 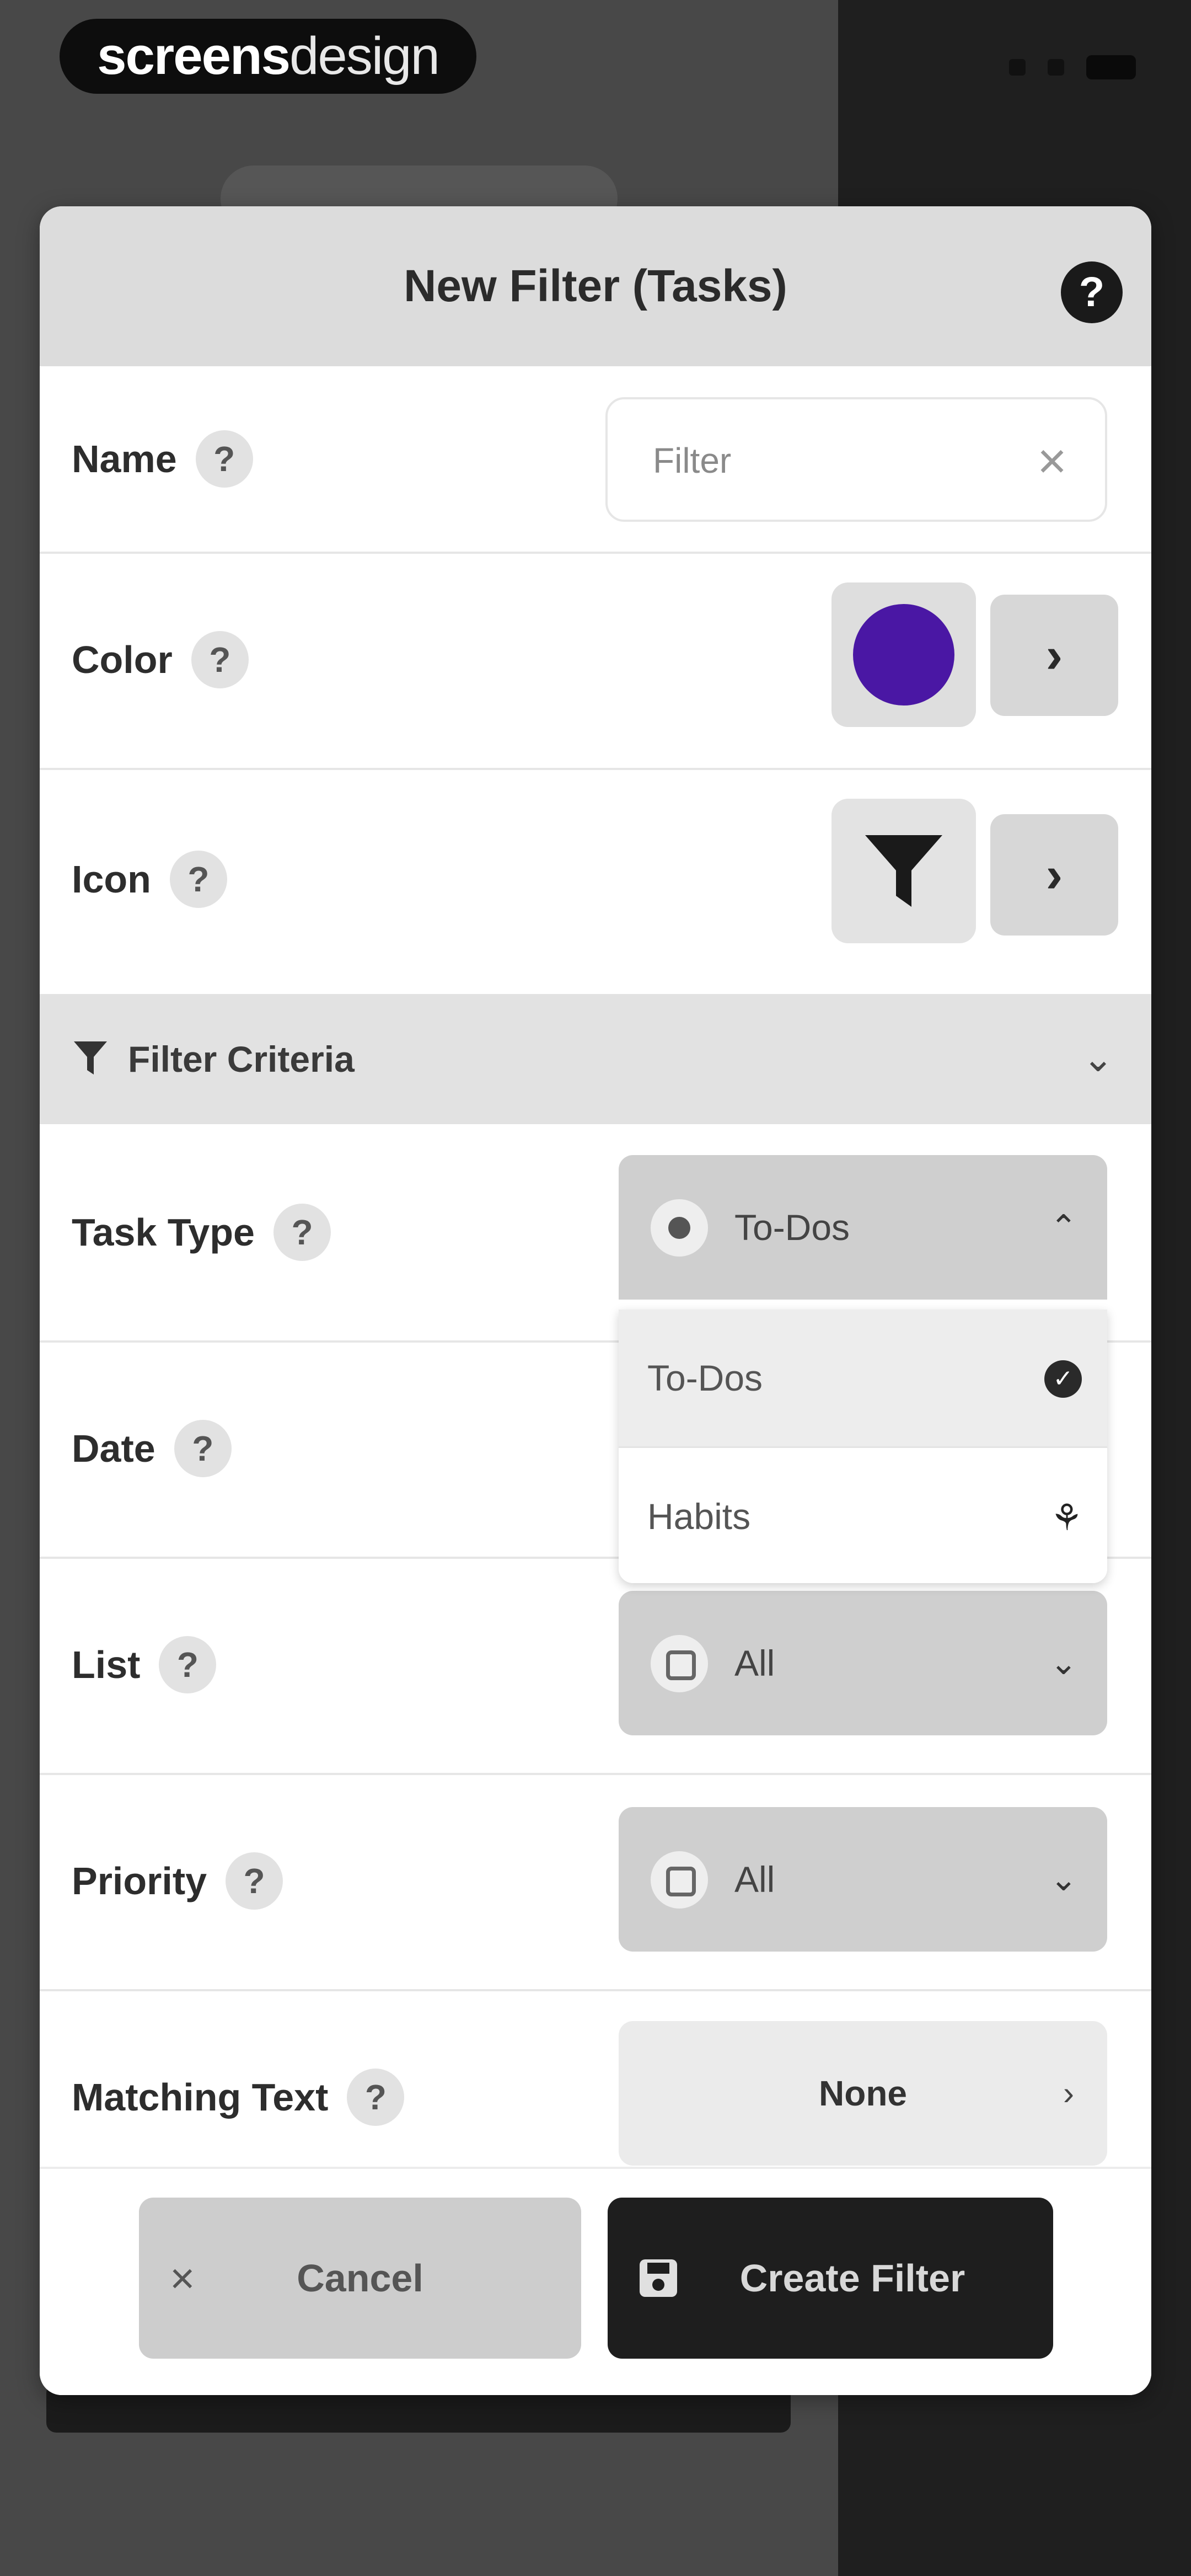 I want to click on filter-icon, so click(x=90, y=1058).